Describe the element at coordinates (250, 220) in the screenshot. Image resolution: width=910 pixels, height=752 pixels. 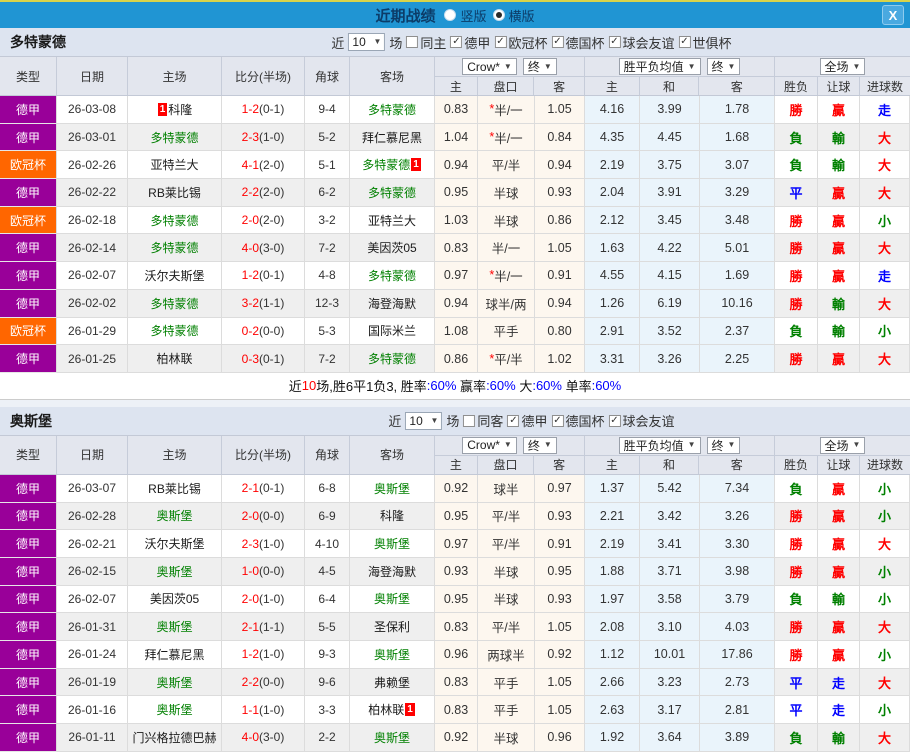
I see `fulltime-score: 2-0` at that location.